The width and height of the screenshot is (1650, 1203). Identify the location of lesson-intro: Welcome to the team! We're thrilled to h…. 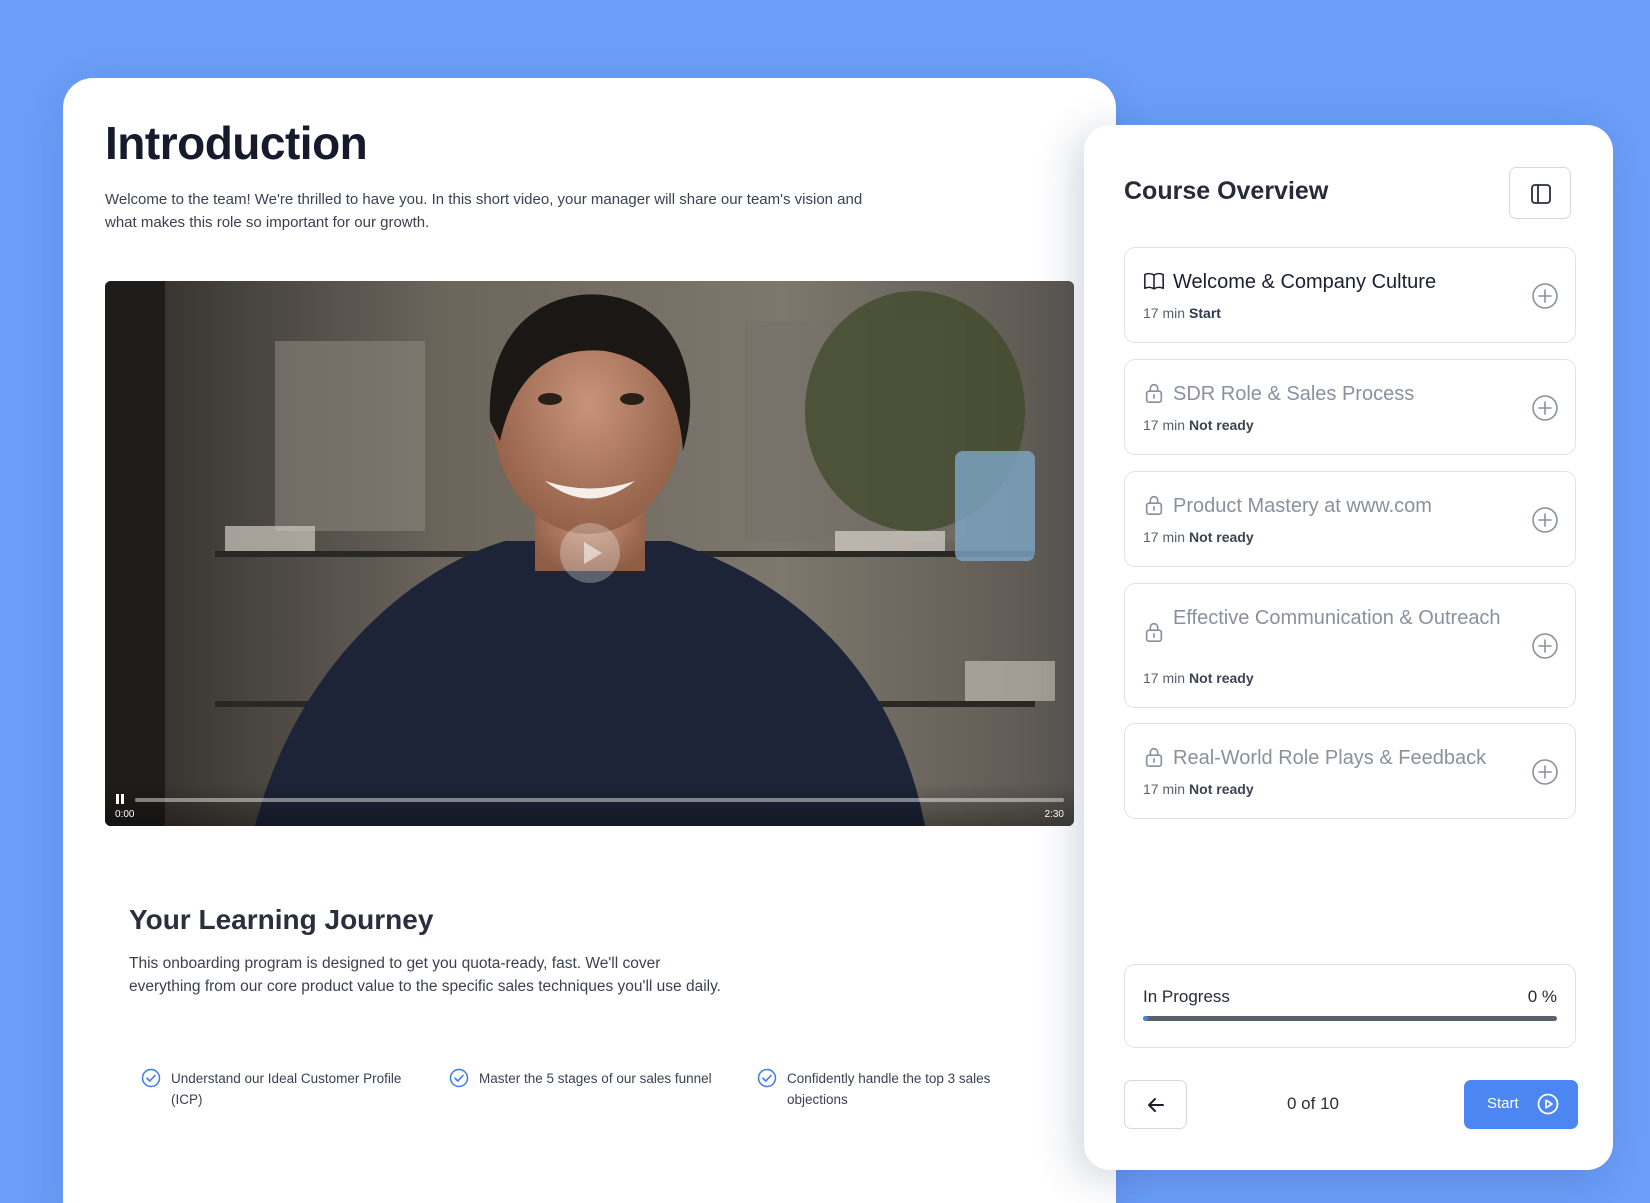
(484, 211).